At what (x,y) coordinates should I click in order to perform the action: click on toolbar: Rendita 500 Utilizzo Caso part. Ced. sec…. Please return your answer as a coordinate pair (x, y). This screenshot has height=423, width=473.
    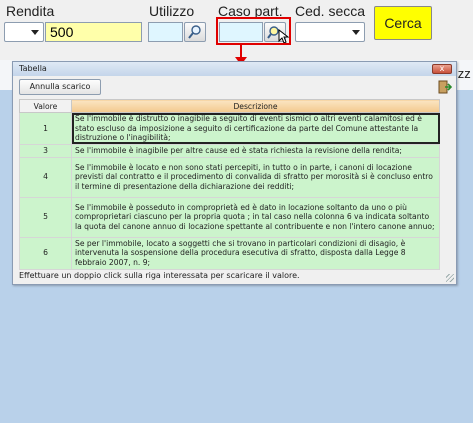
    Looking at the image, I should click on (236, 30).